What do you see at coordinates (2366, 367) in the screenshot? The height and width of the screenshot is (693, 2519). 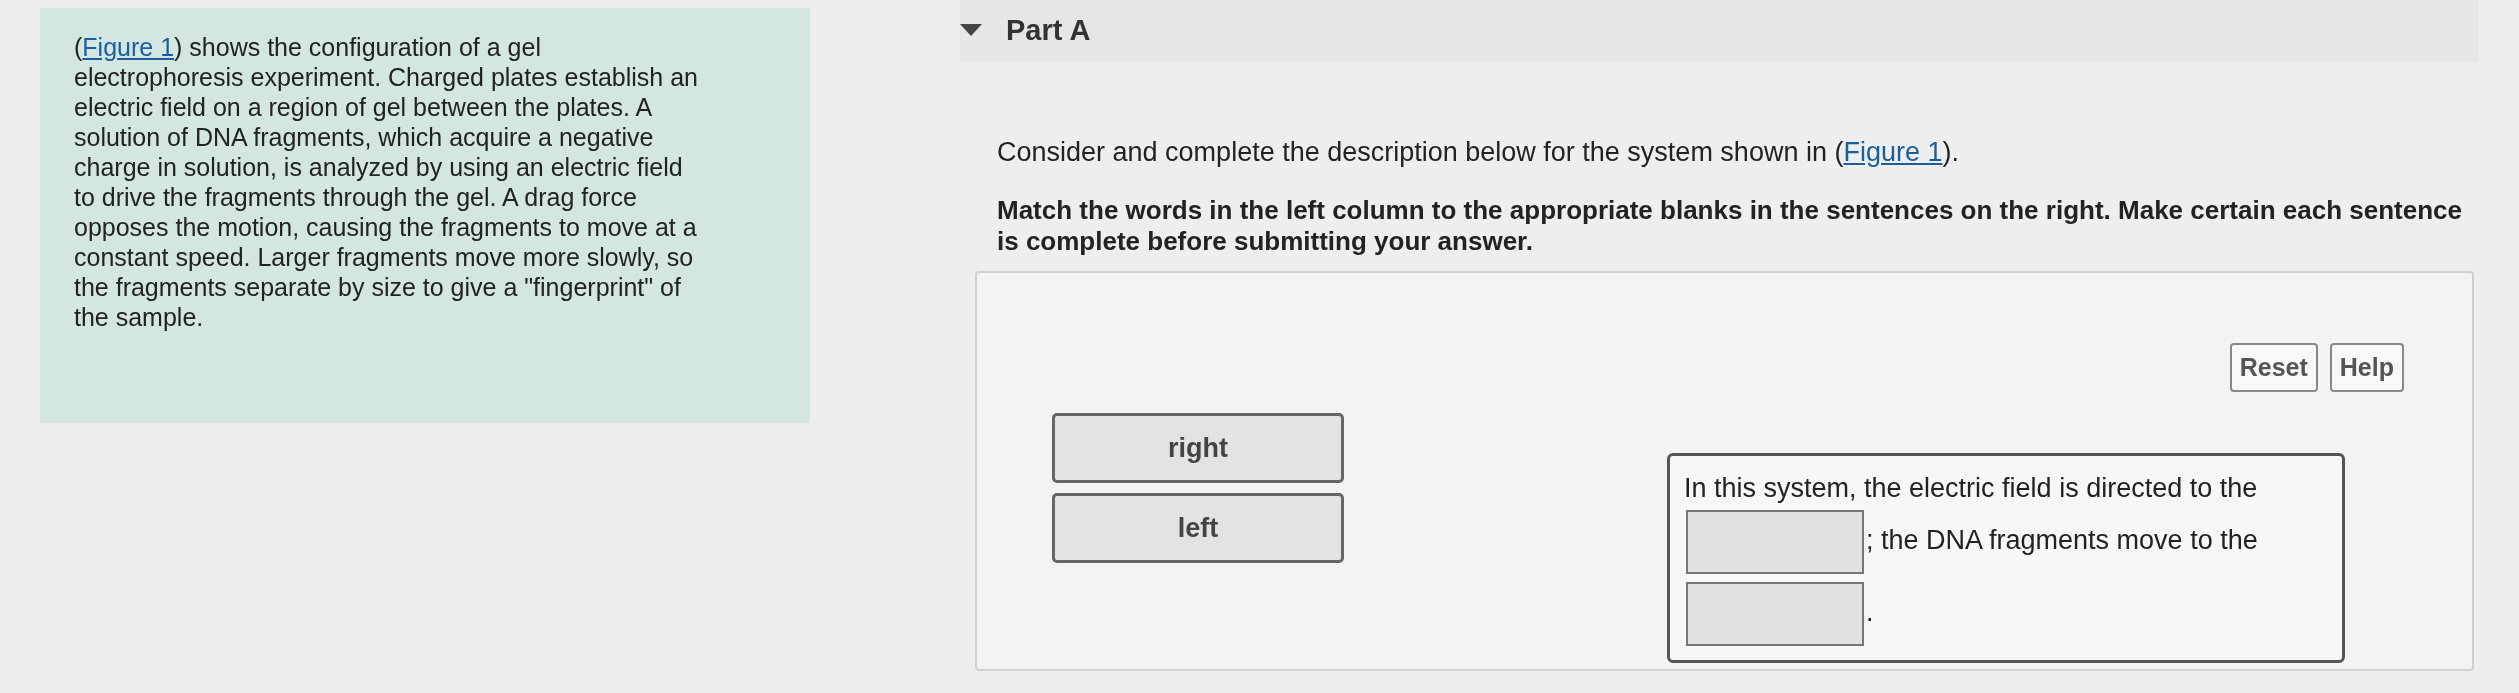 I see `toolbar-button: Help` at bounding box center [2366, 367].